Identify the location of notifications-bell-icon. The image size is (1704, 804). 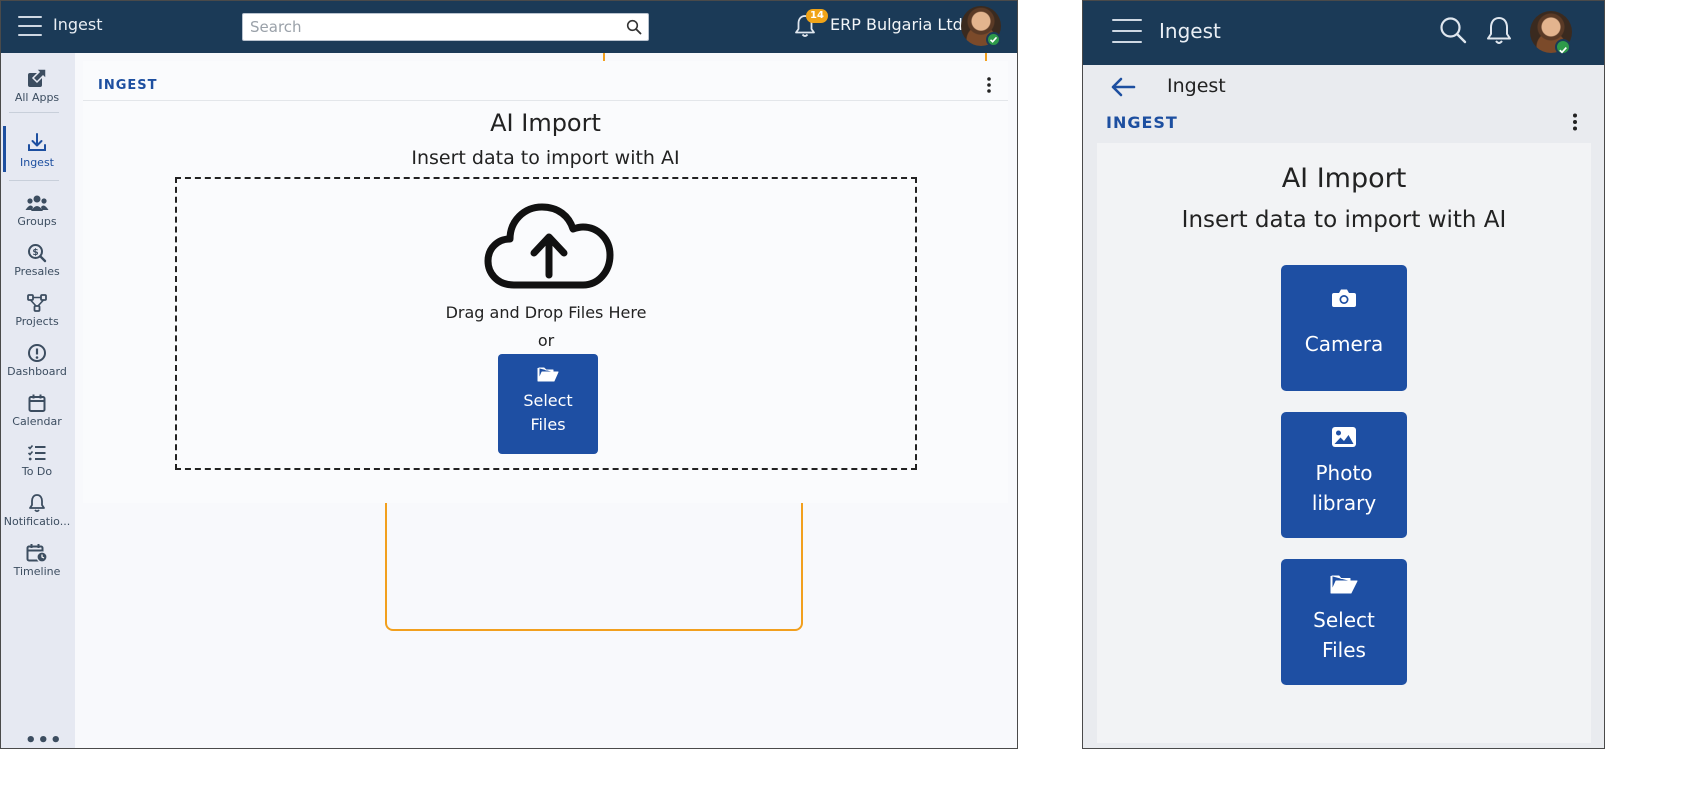
(1499, 31).